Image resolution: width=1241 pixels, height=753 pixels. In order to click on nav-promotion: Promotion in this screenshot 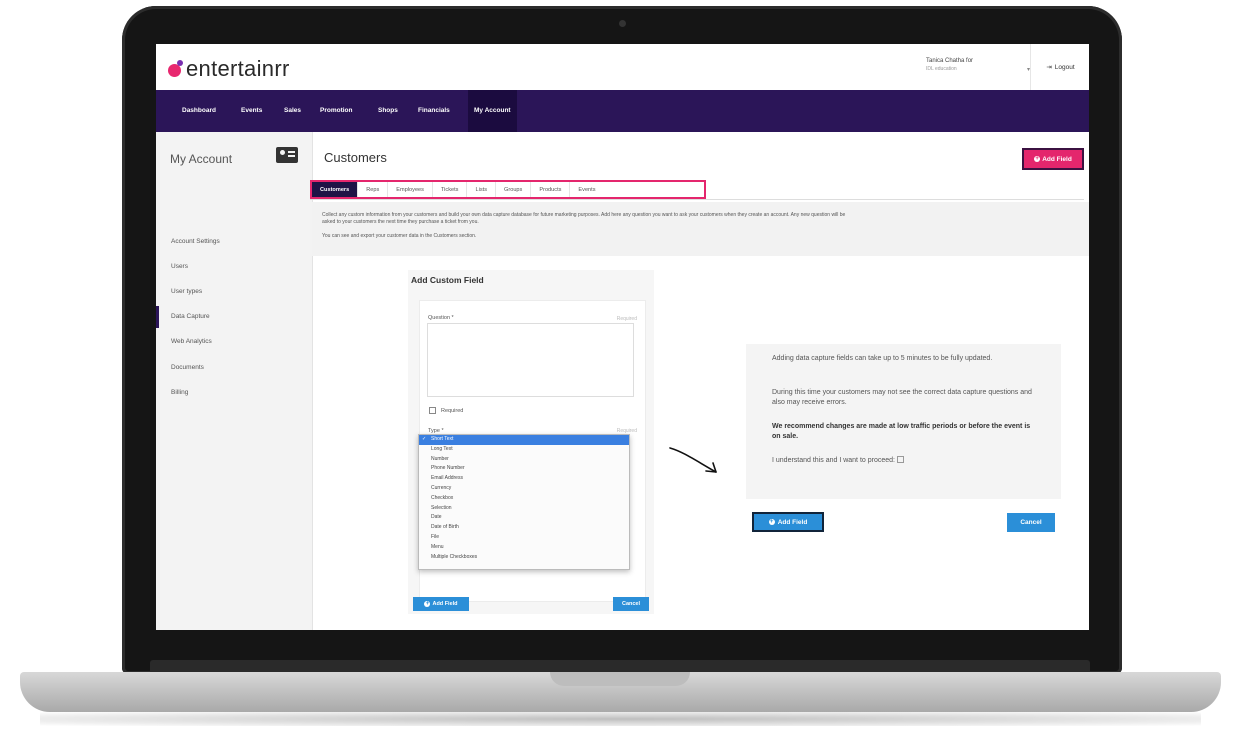, I will do `click(336, 111)`.